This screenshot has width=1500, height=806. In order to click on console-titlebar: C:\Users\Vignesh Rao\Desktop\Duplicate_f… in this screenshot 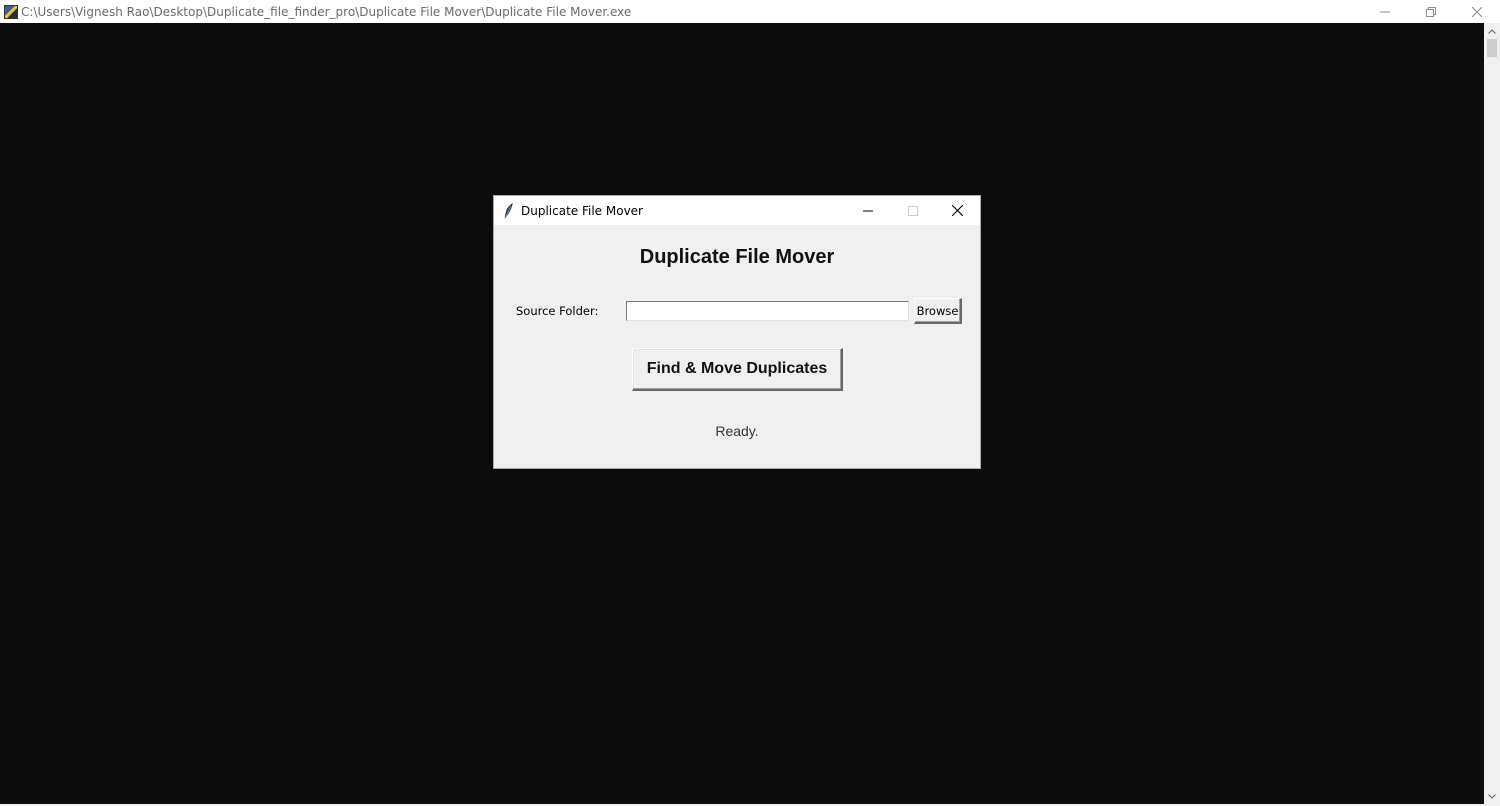, I will do `click(750, 11)`.